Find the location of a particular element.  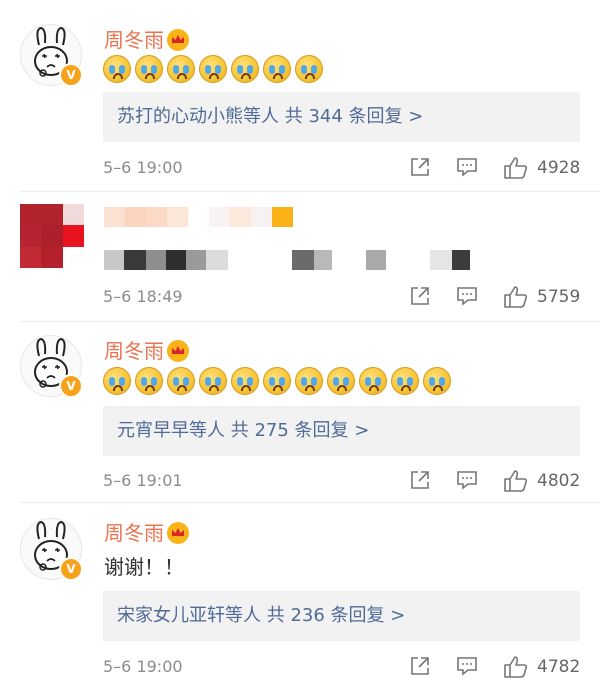

username-redacted is located at coordinates (198, 217).